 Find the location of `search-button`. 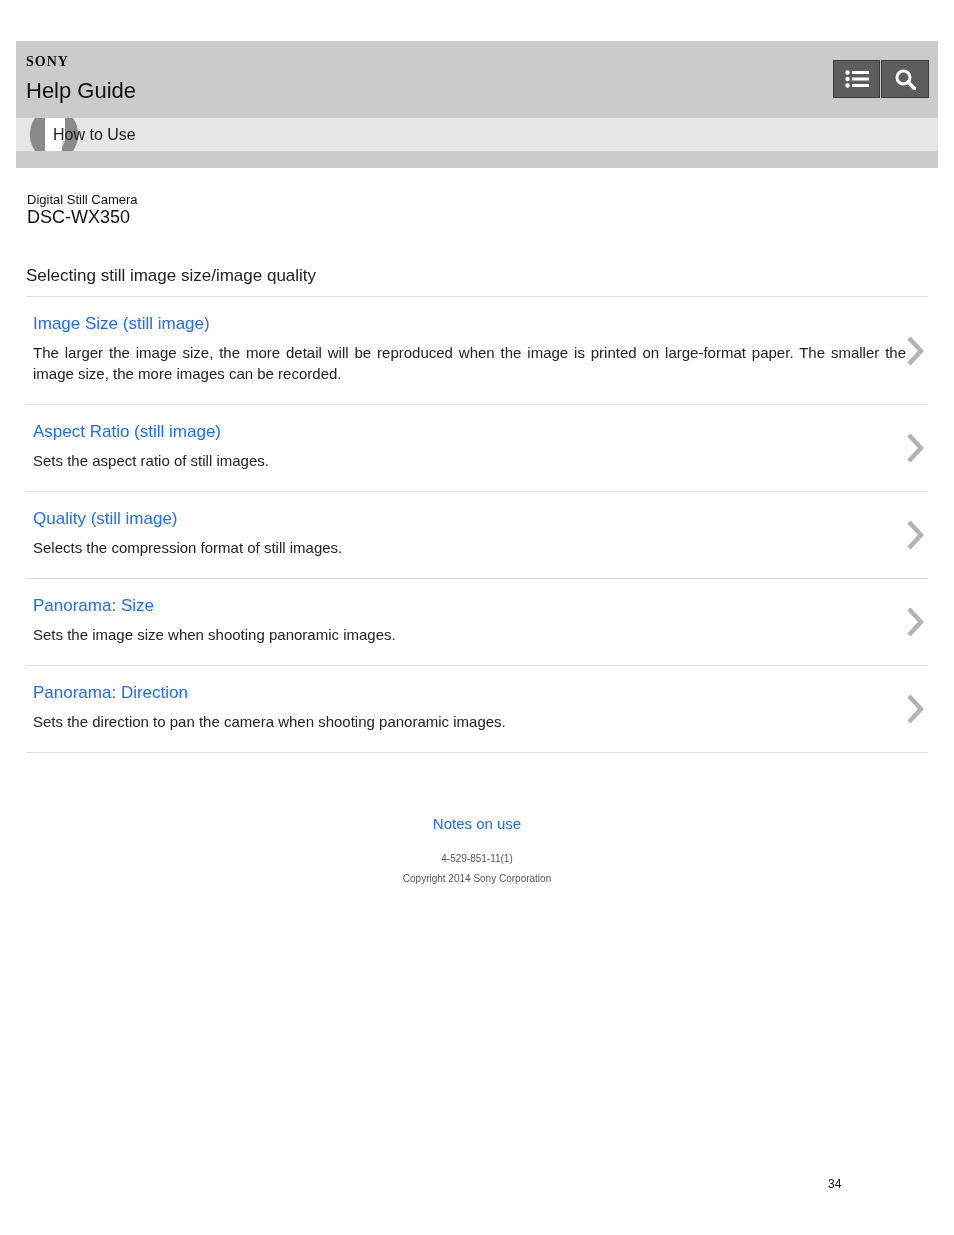

search-button is located at coordinates (905, 79).